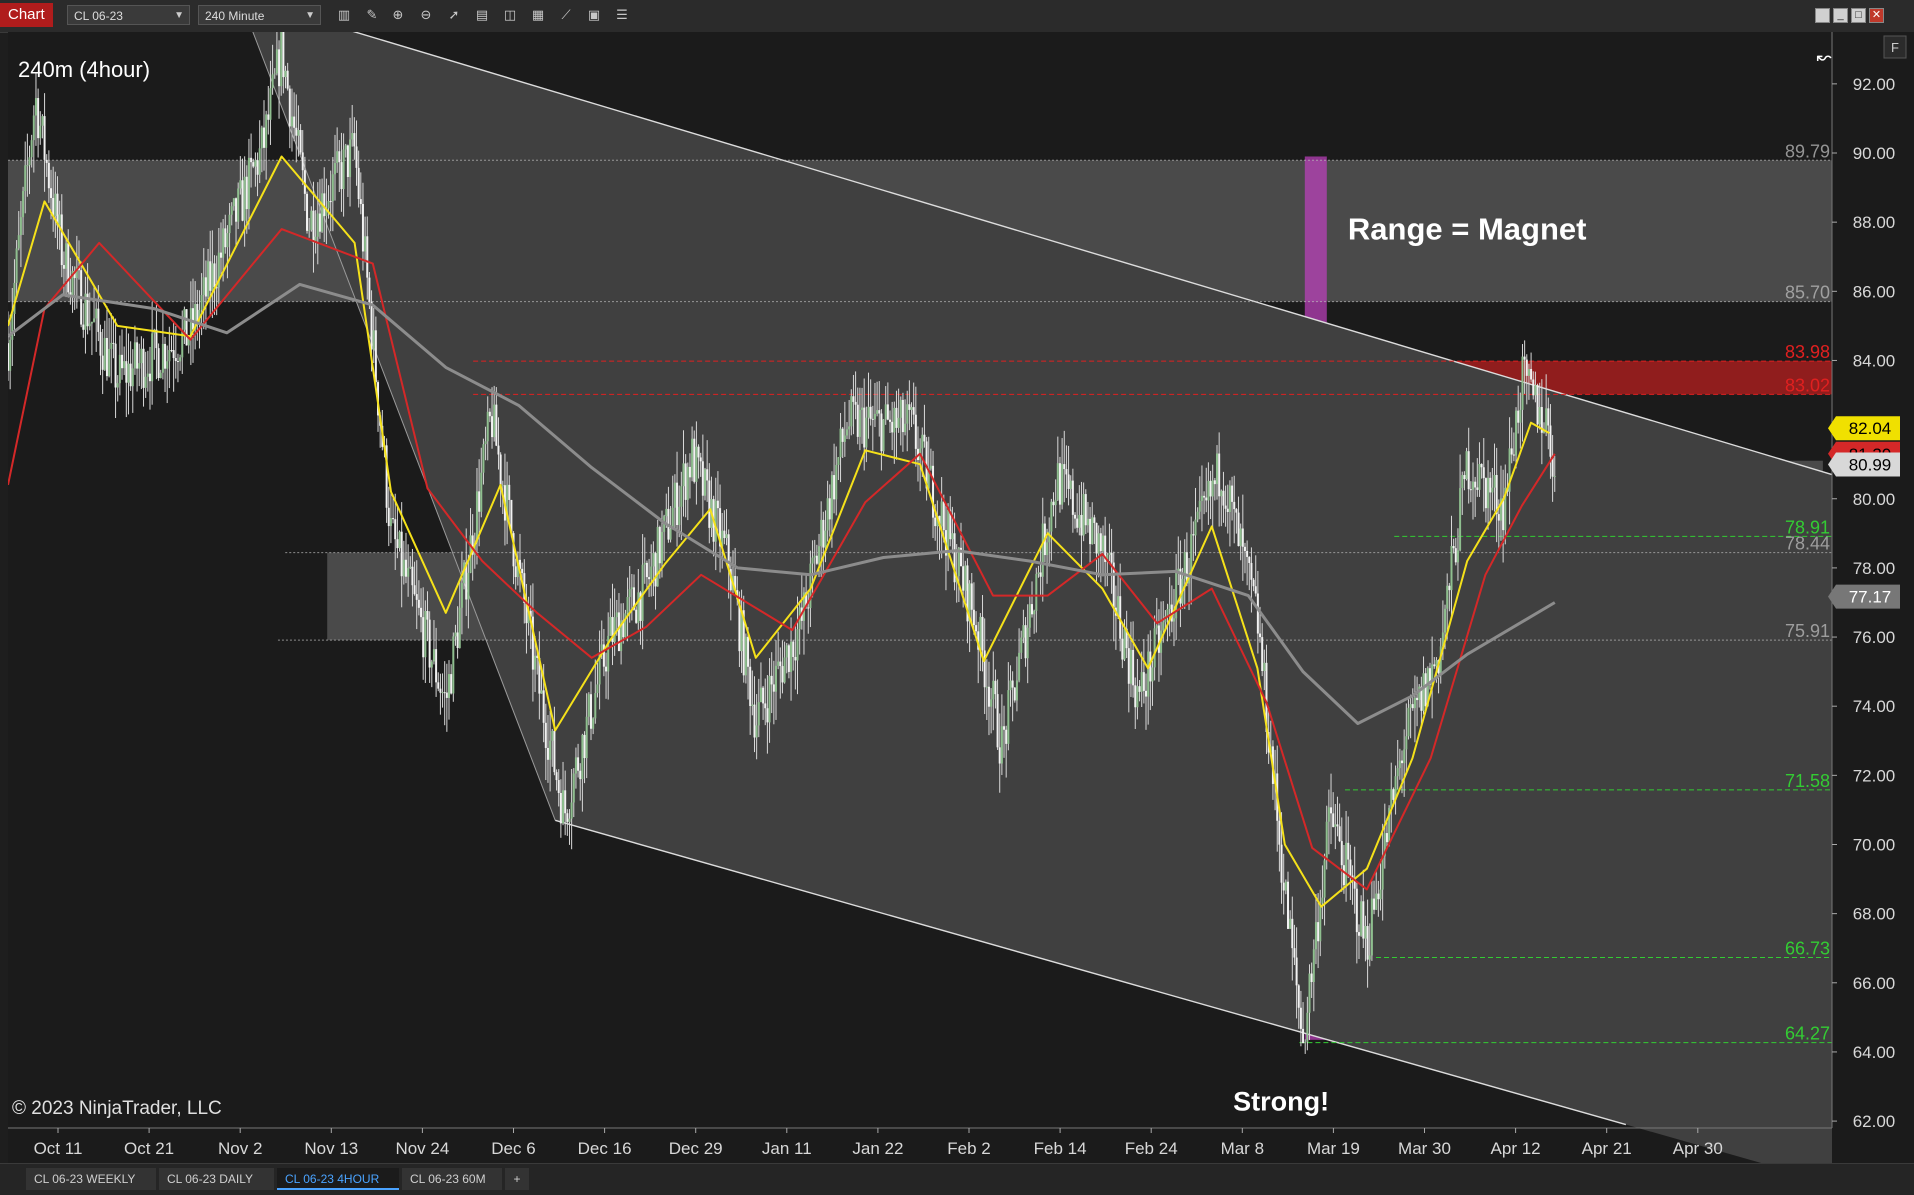  What do you see at coordinates (338, 1179) in the screenshot?
I see `tab-4hour: CL 06-23 4HOUR` at bounding box center [338, 1179].